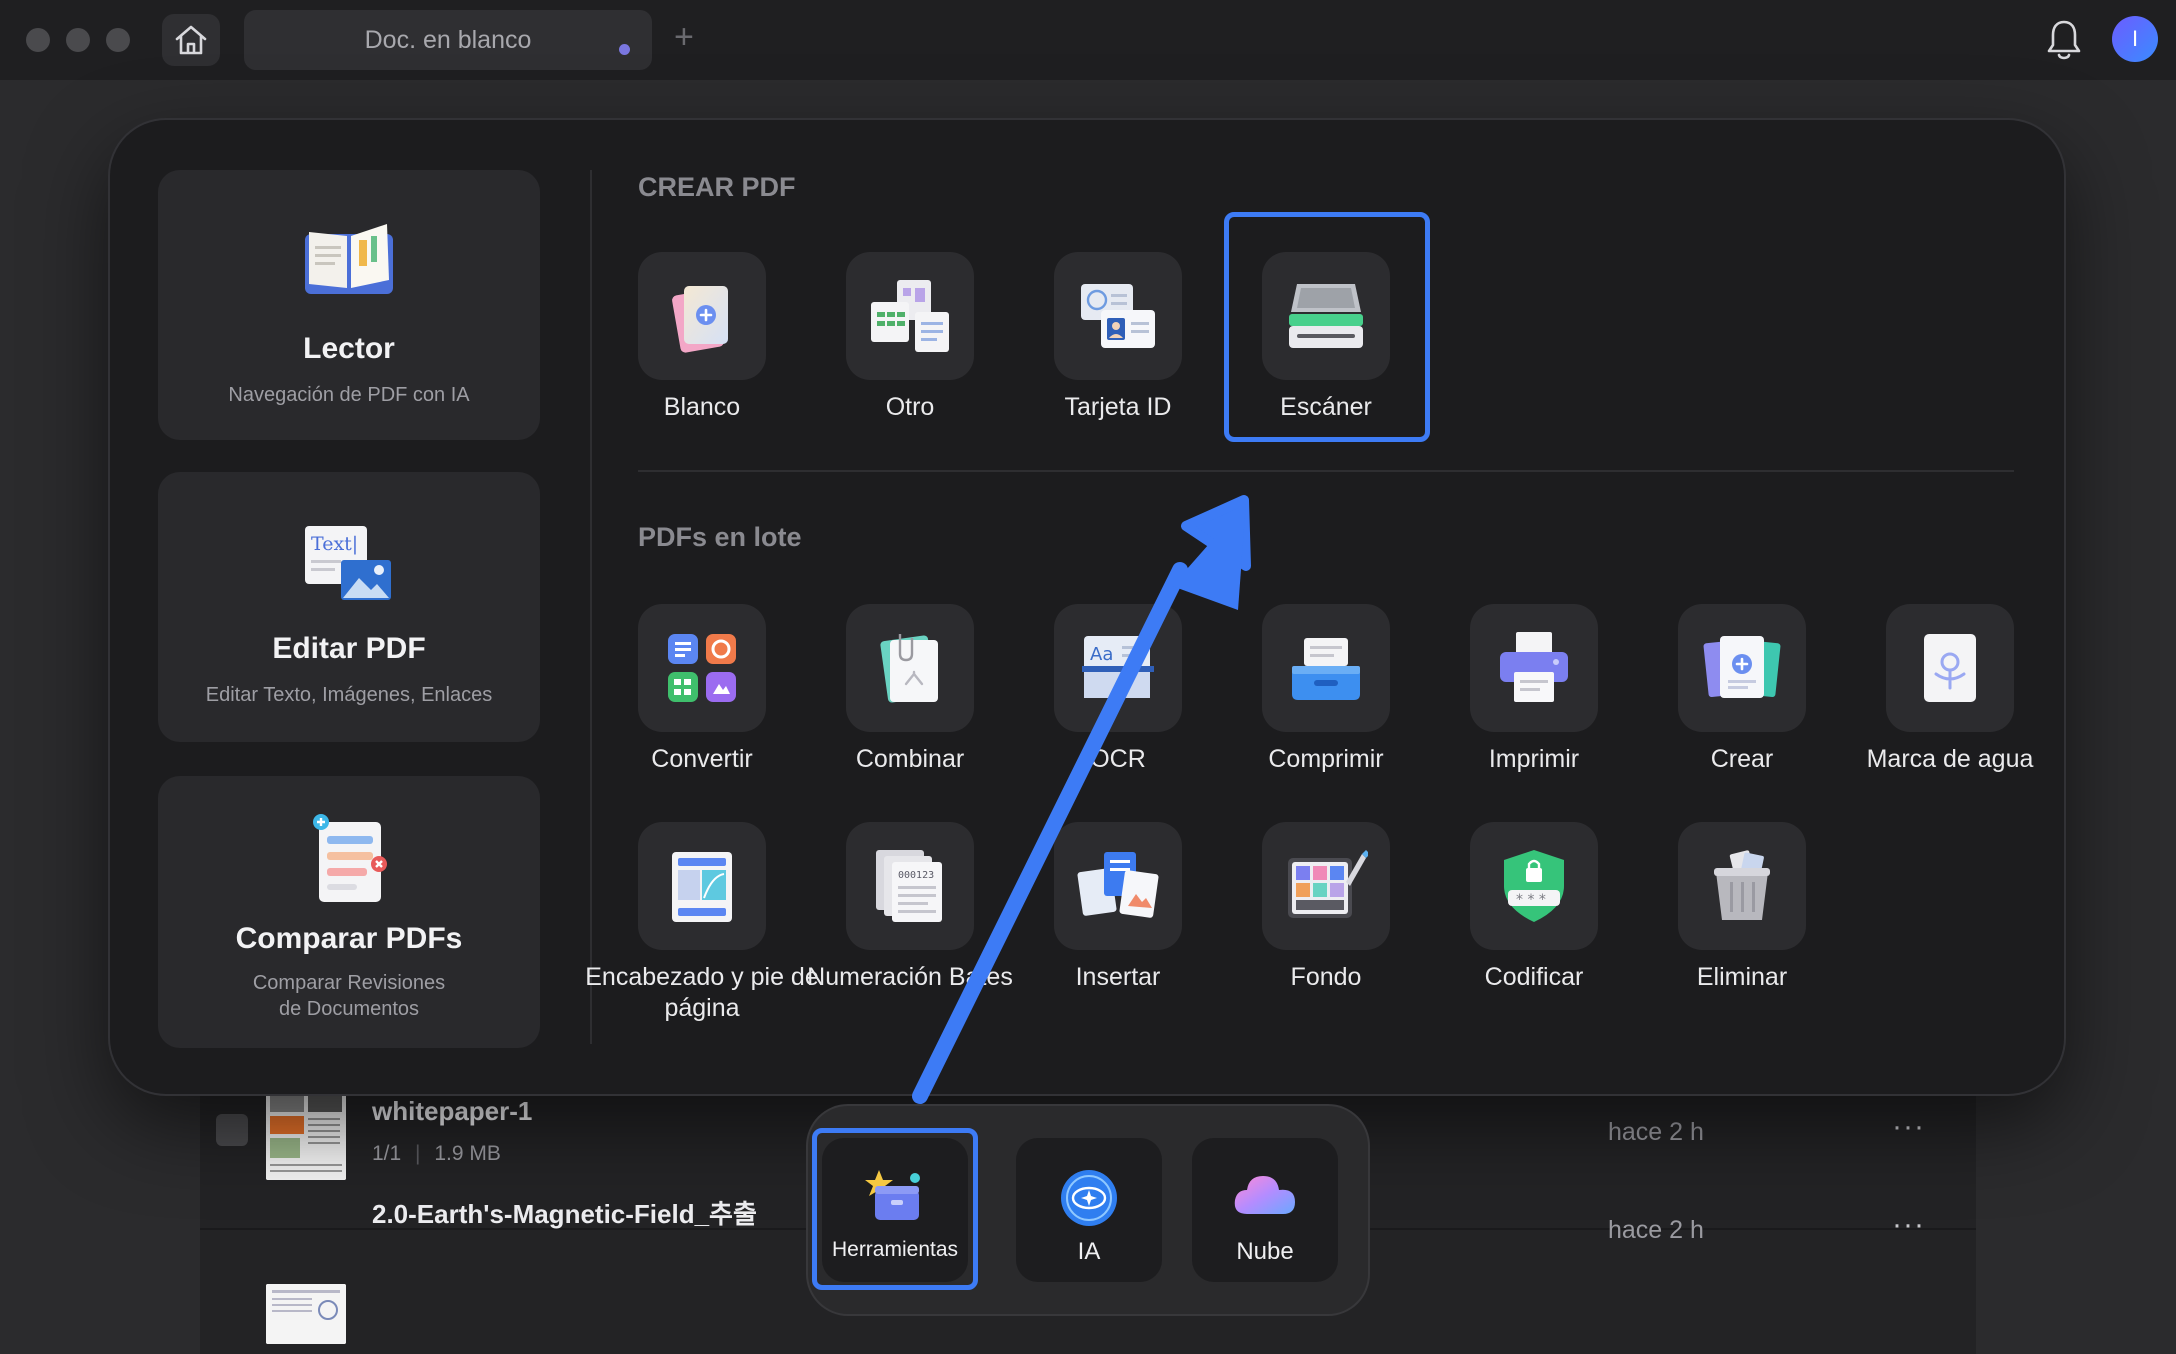 Image resolution: width=2176 pixels, height=1354 pixels. I want to click on comparar-pdfs-title: Comparar PDFs, so click(349, 938).